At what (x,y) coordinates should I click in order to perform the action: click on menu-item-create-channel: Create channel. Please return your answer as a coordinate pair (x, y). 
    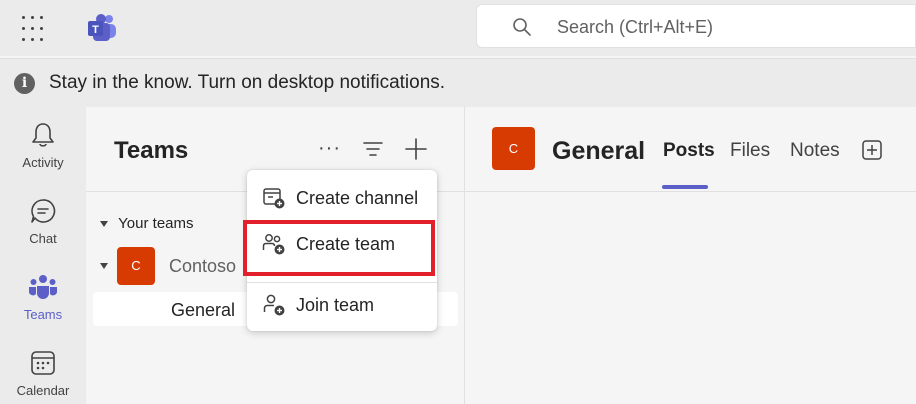
    Looking at the image, I should click on (342, 198).